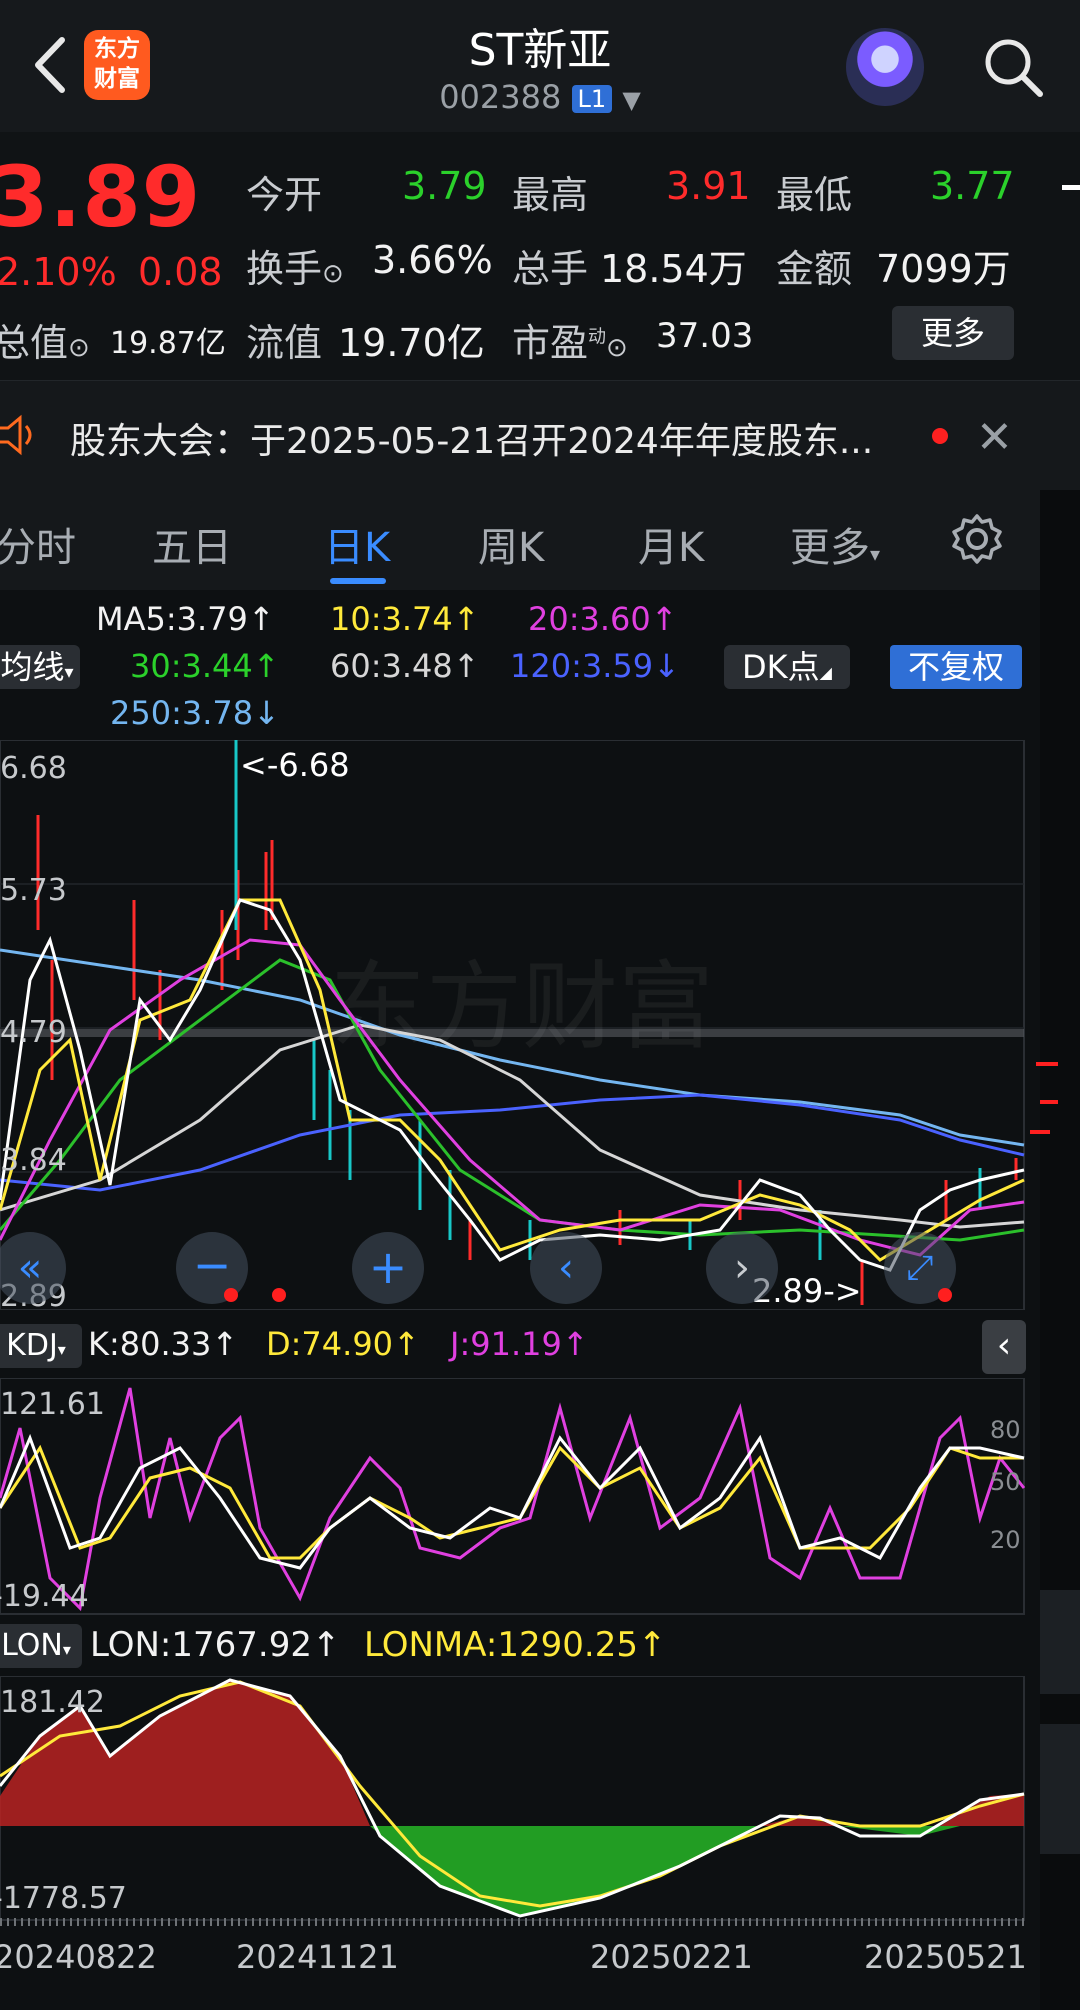 Image resolution: width=1080 pixels, height=2010 pixels. What do you see at coordinates (284, 195) in the screenshot?
I see `open-label: 今开` at bounding box center [284, 195].